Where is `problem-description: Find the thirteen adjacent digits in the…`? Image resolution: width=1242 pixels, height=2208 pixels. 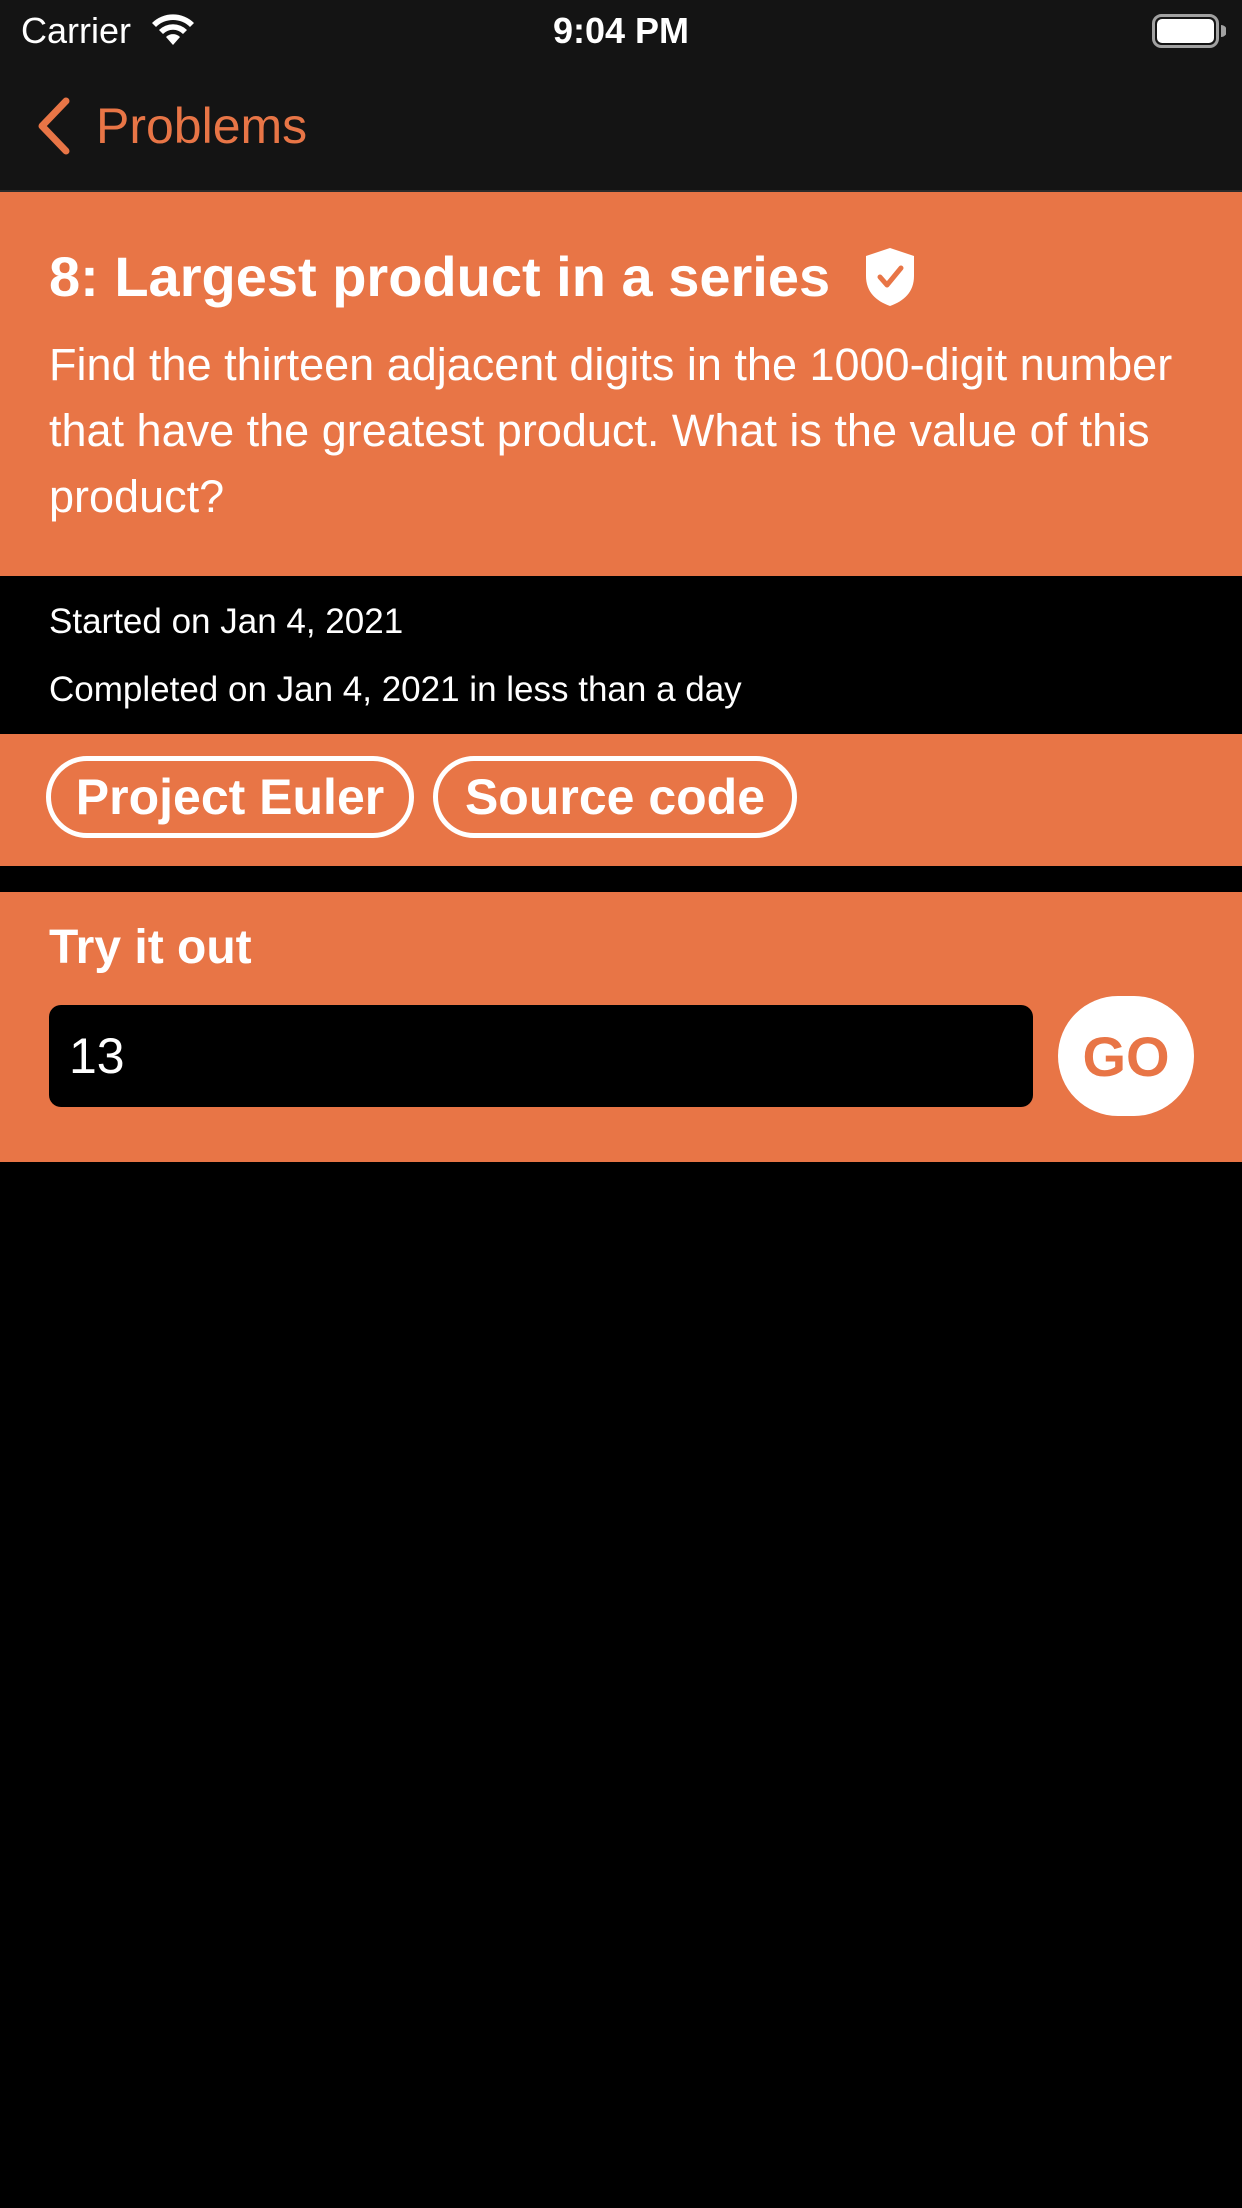 problem-description: Find the thirteen adjacent digits in the… is located at coordinates (611, 430).